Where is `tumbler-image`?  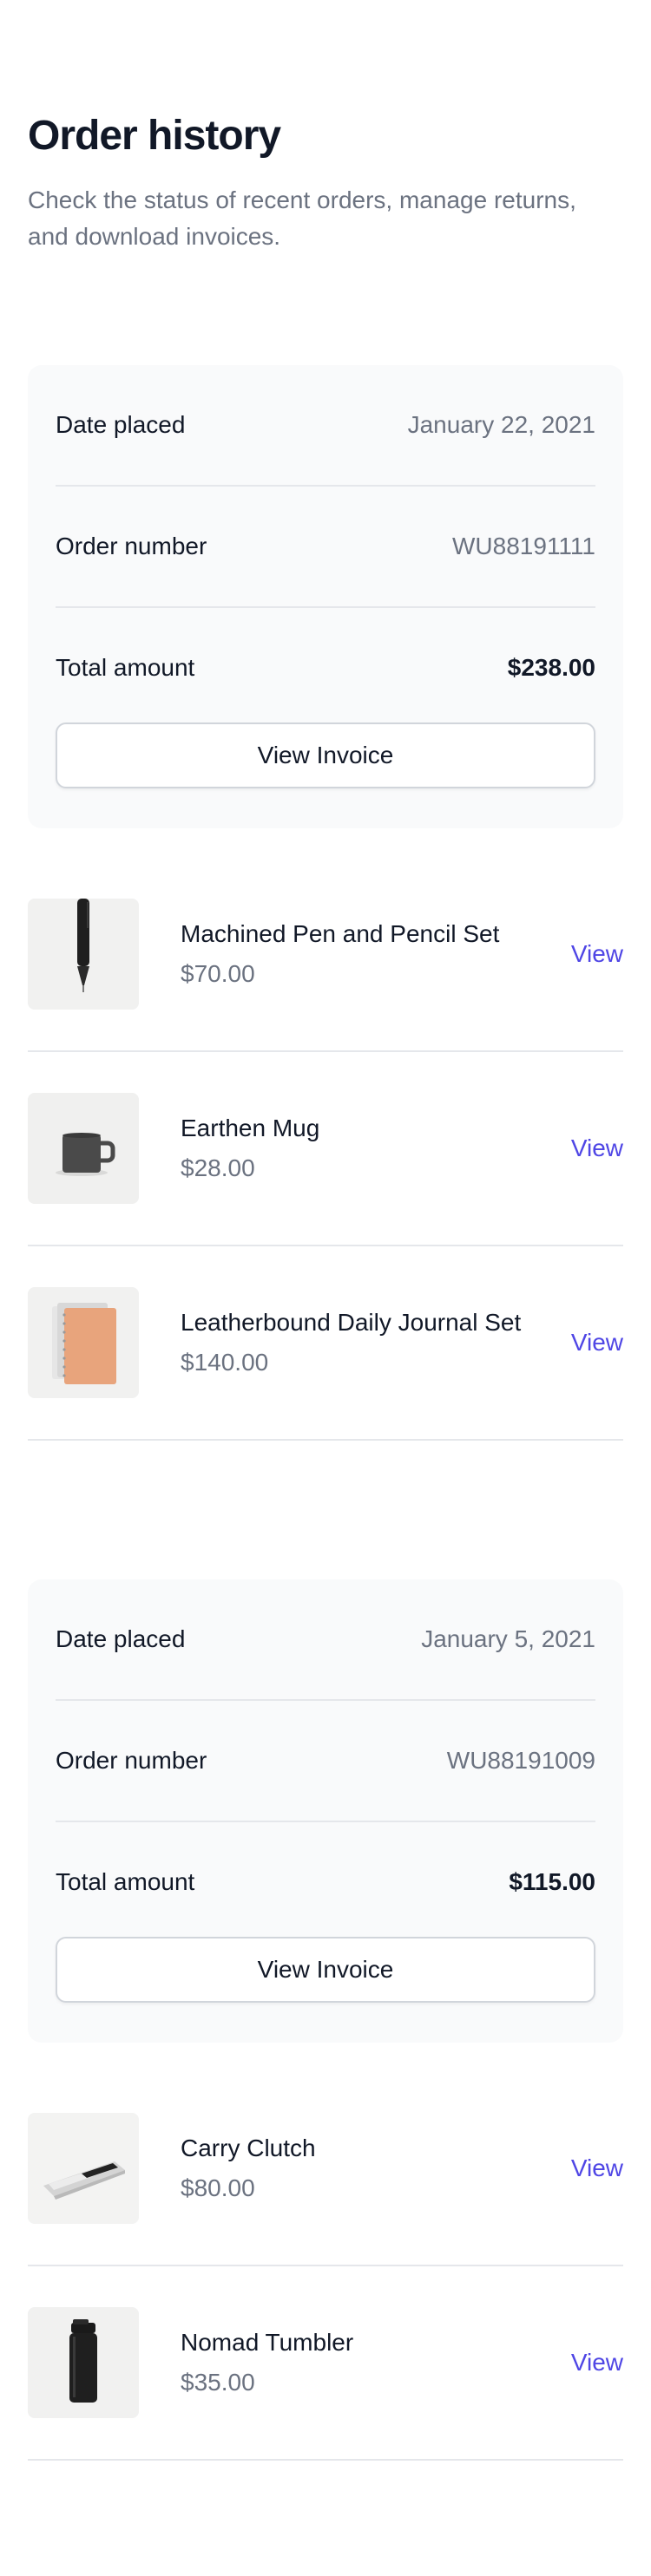 tumbler-image is located at coordinates (83, 2362).